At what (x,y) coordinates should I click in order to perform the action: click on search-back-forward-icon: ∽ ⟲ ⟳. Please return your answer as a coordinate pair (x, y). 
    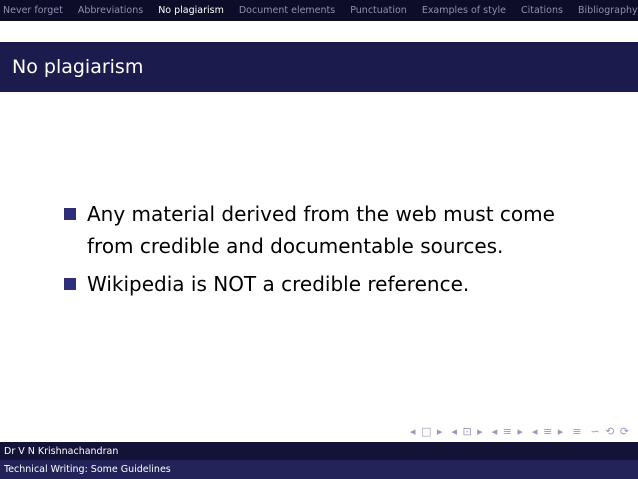
    Looking at the image, I should click on (610, 431).